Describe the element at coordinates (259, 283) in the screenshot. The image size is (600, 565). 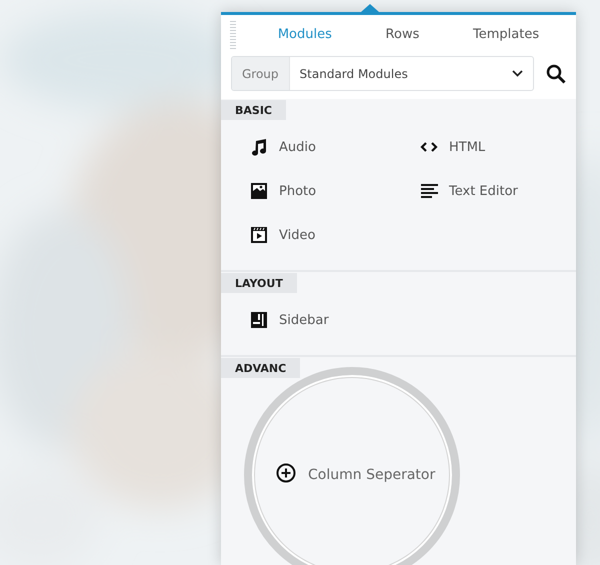
I see `section-heading: LAYOUT` at that location.